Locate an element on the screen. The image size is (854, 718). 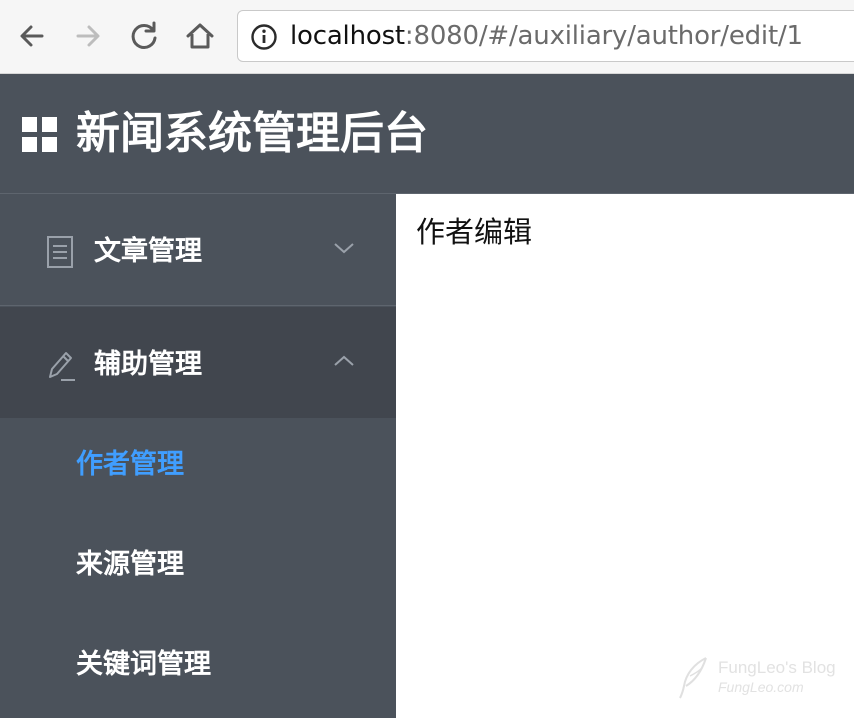
reload-icon is located at coordinates (144, 36).